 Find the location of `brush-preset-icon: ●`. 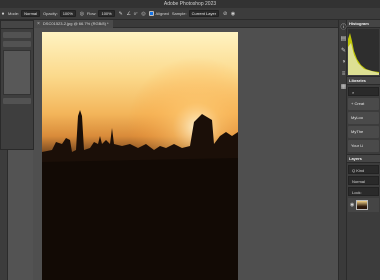

brush-preset-icon: ● is located at coordinates (3, 14).